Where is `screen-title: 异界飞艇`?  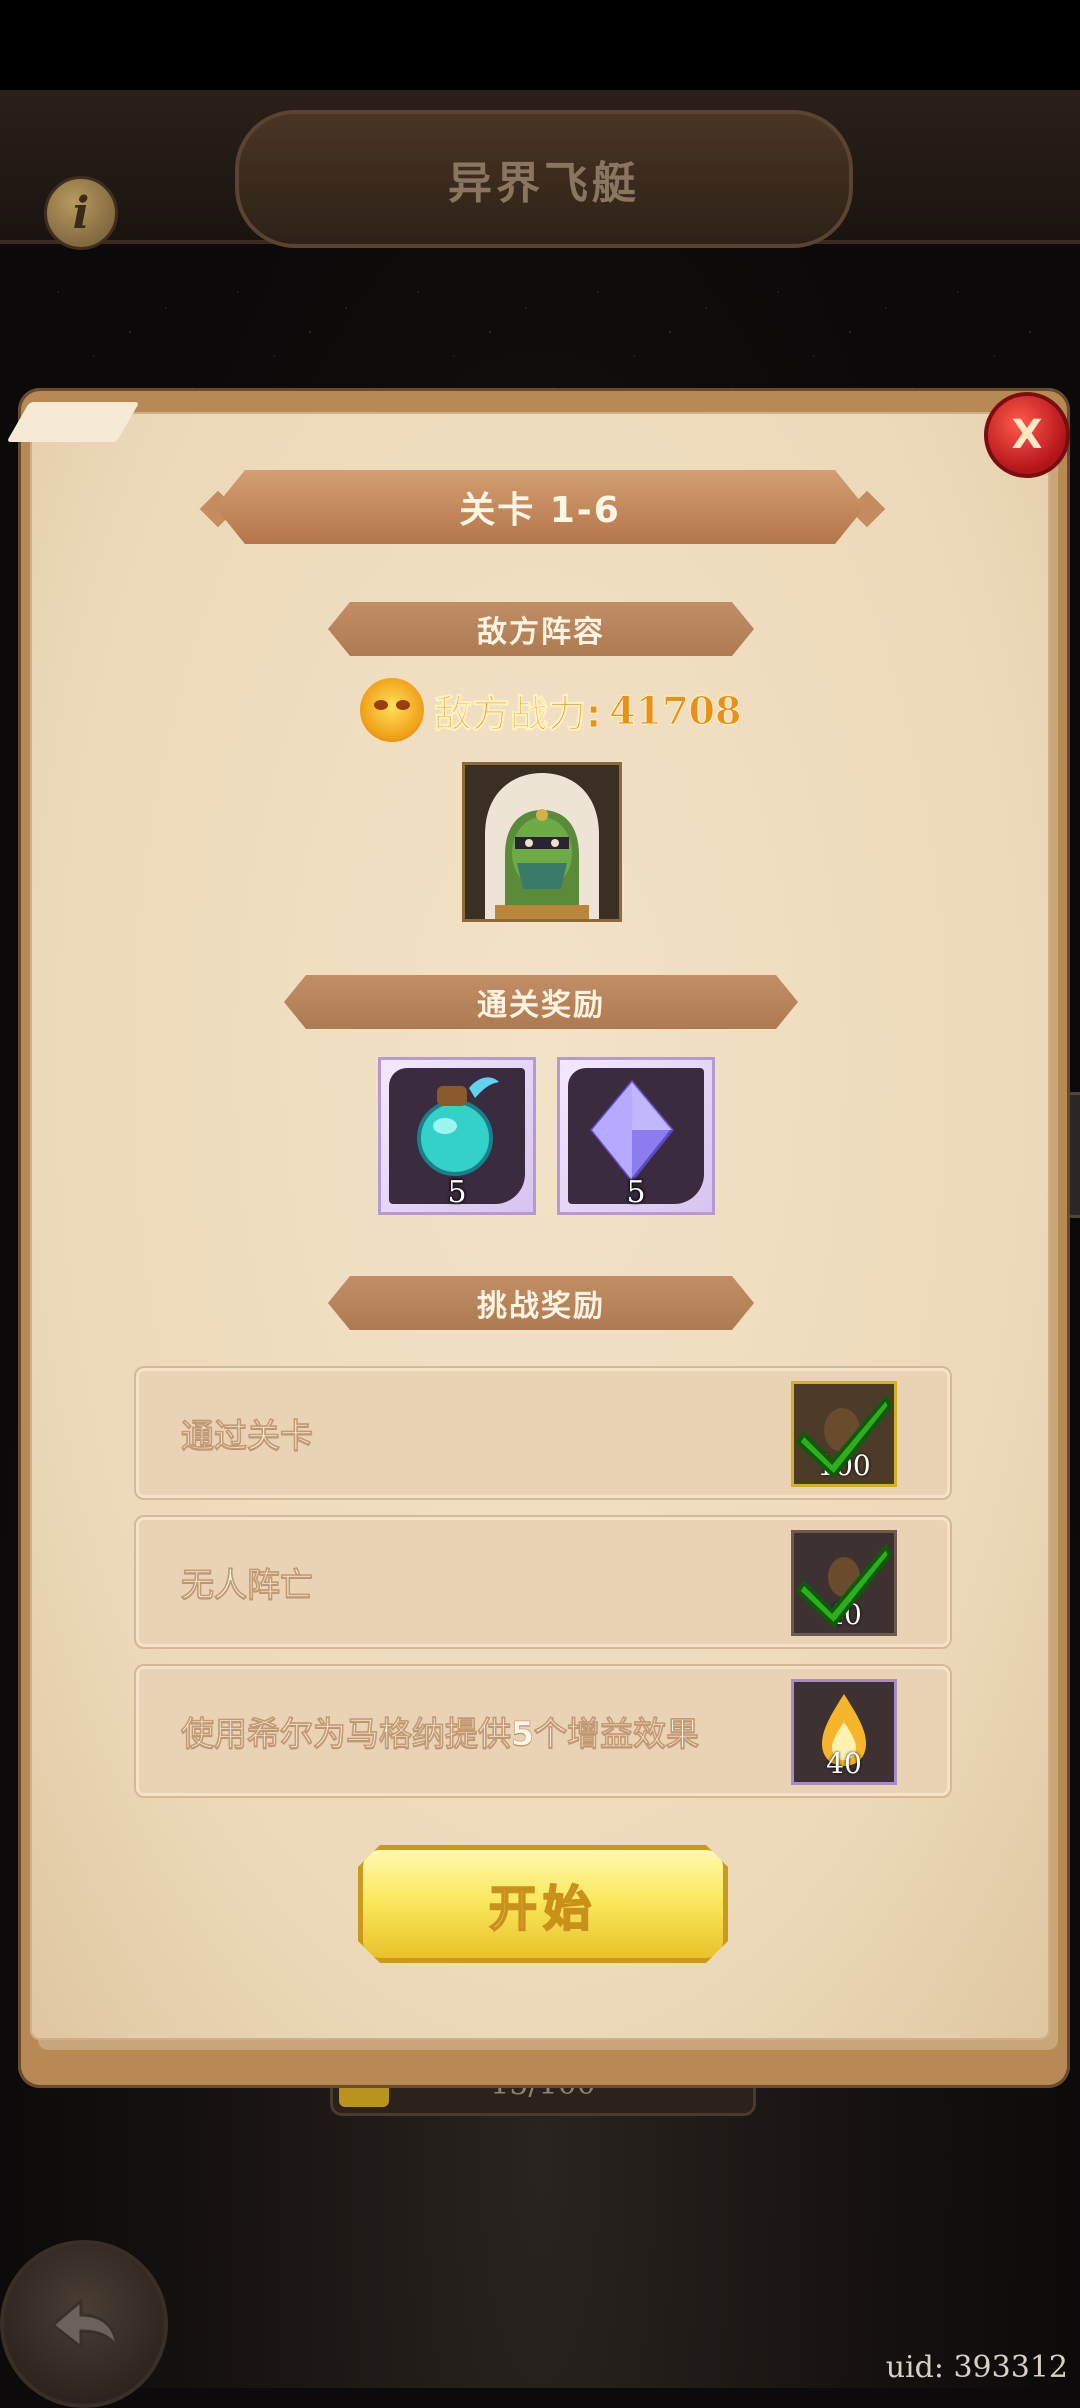
screen-title: 异界飞艇 is located at coordinates (544, 183).